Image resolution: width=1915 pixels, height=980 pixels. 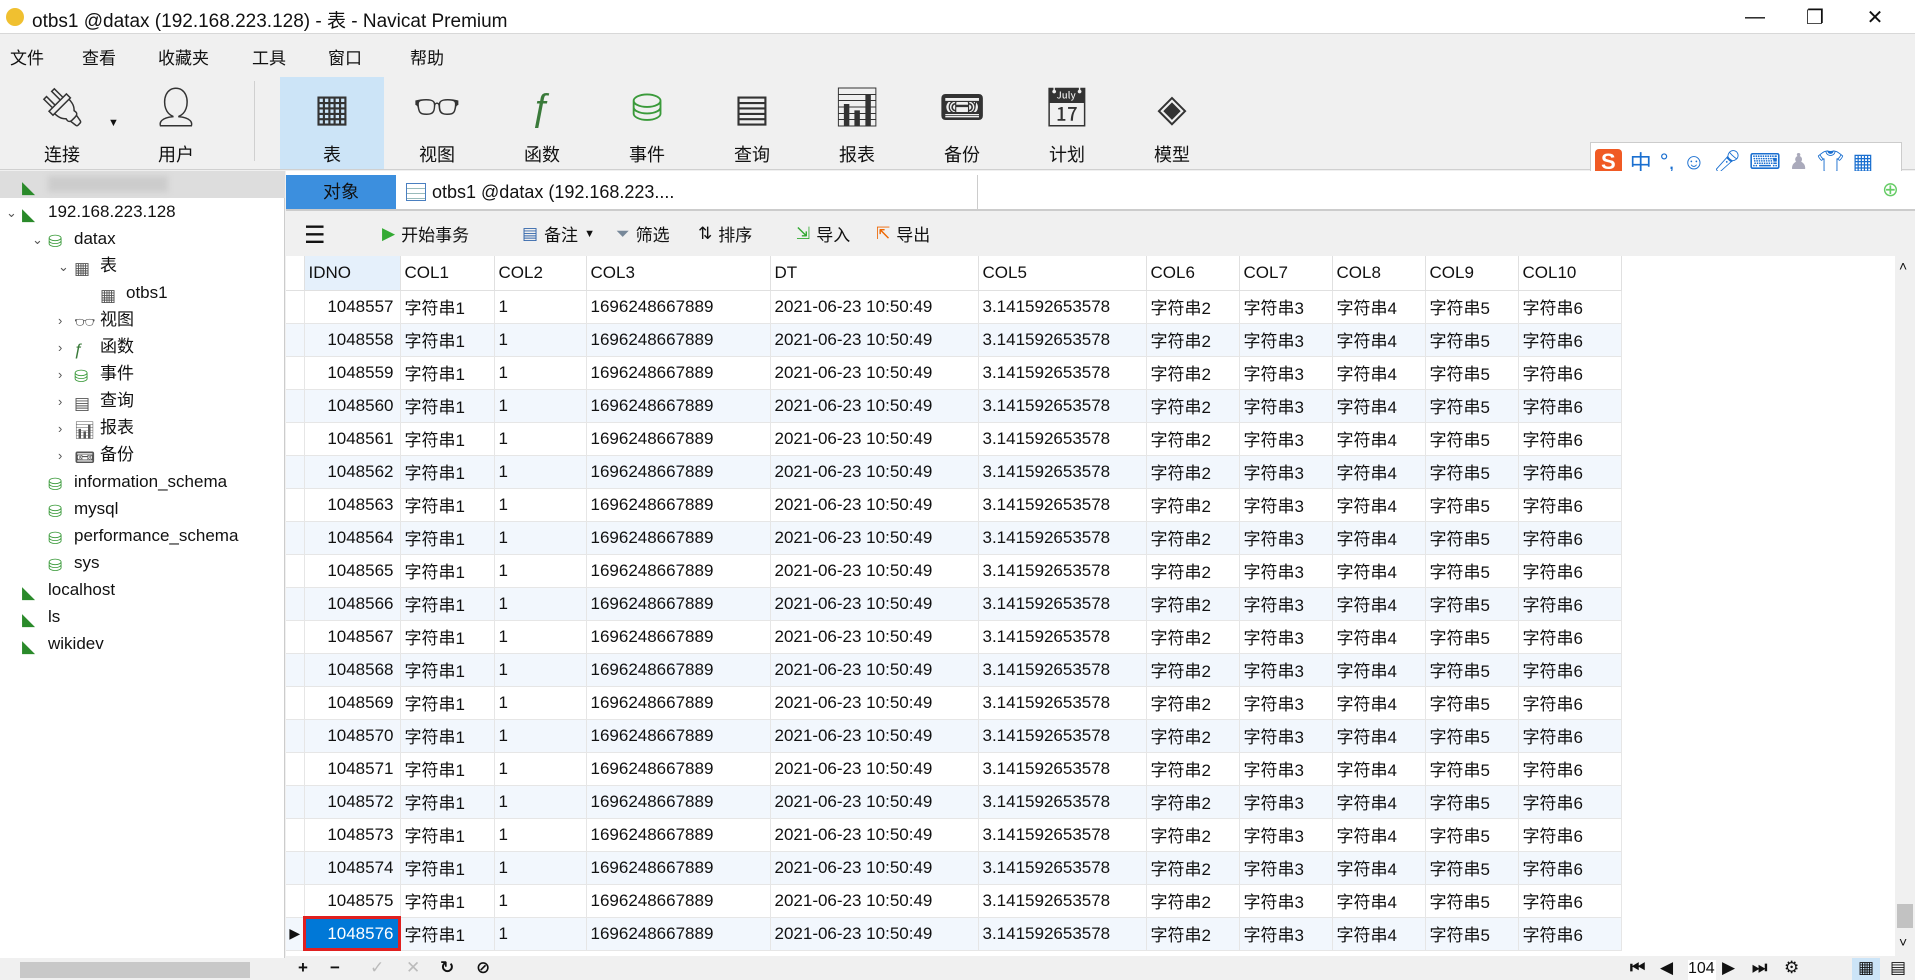 What do you see at coordinates (874, 273) in the screenshot?
I see `column-header: DT` at bounding box center [874, 273].